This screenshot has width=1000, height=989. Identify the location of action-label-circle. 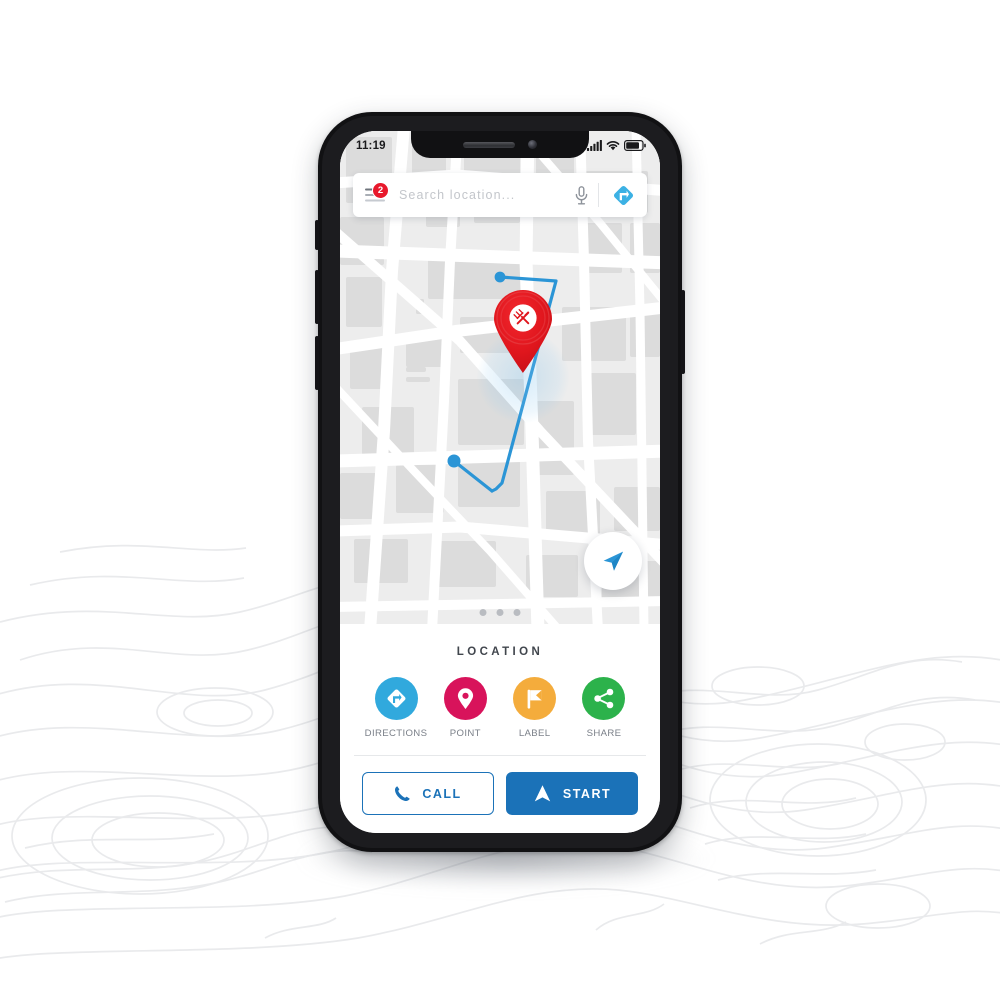
(535, 698).